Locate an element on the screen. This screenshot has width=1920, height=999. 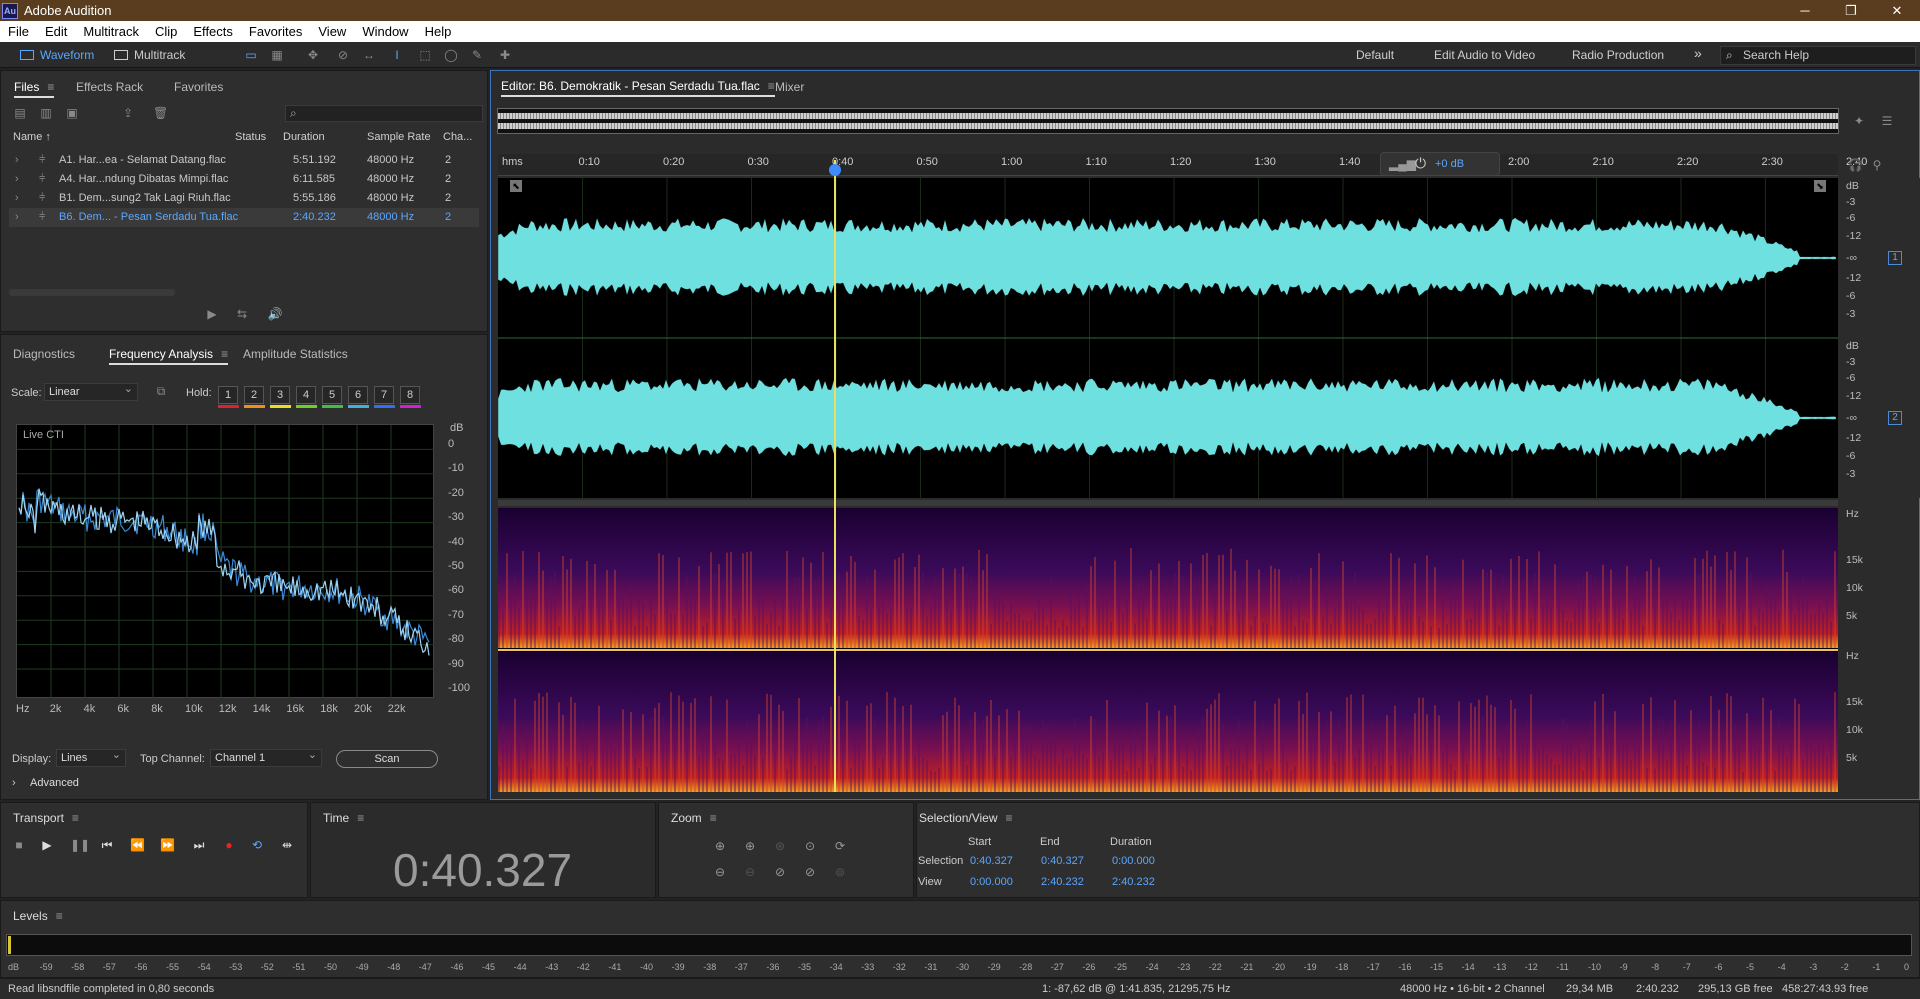
hud-gain-control: ▂▄▆ ⏻ +0 dB is located at coordinates (1440, 164).